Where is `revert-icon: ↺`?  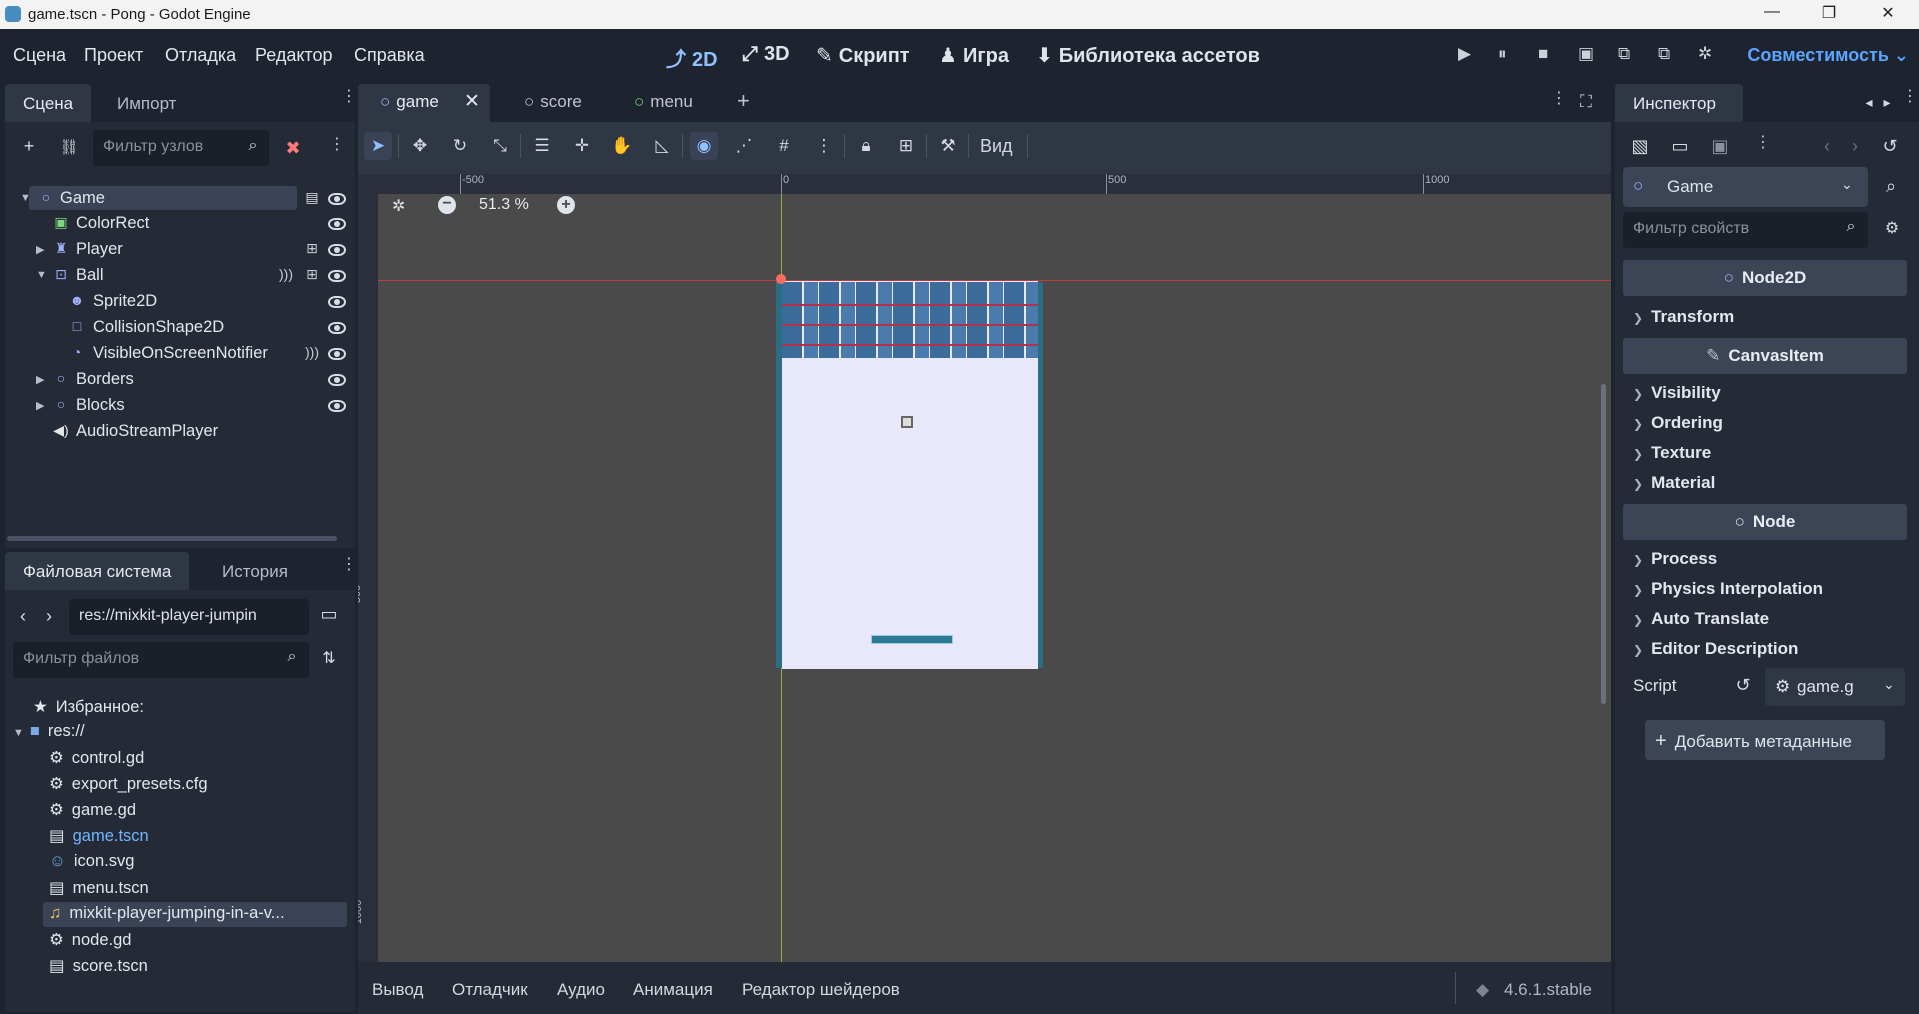
revert-icon: ↺ is located at coordinates (1743, 685).